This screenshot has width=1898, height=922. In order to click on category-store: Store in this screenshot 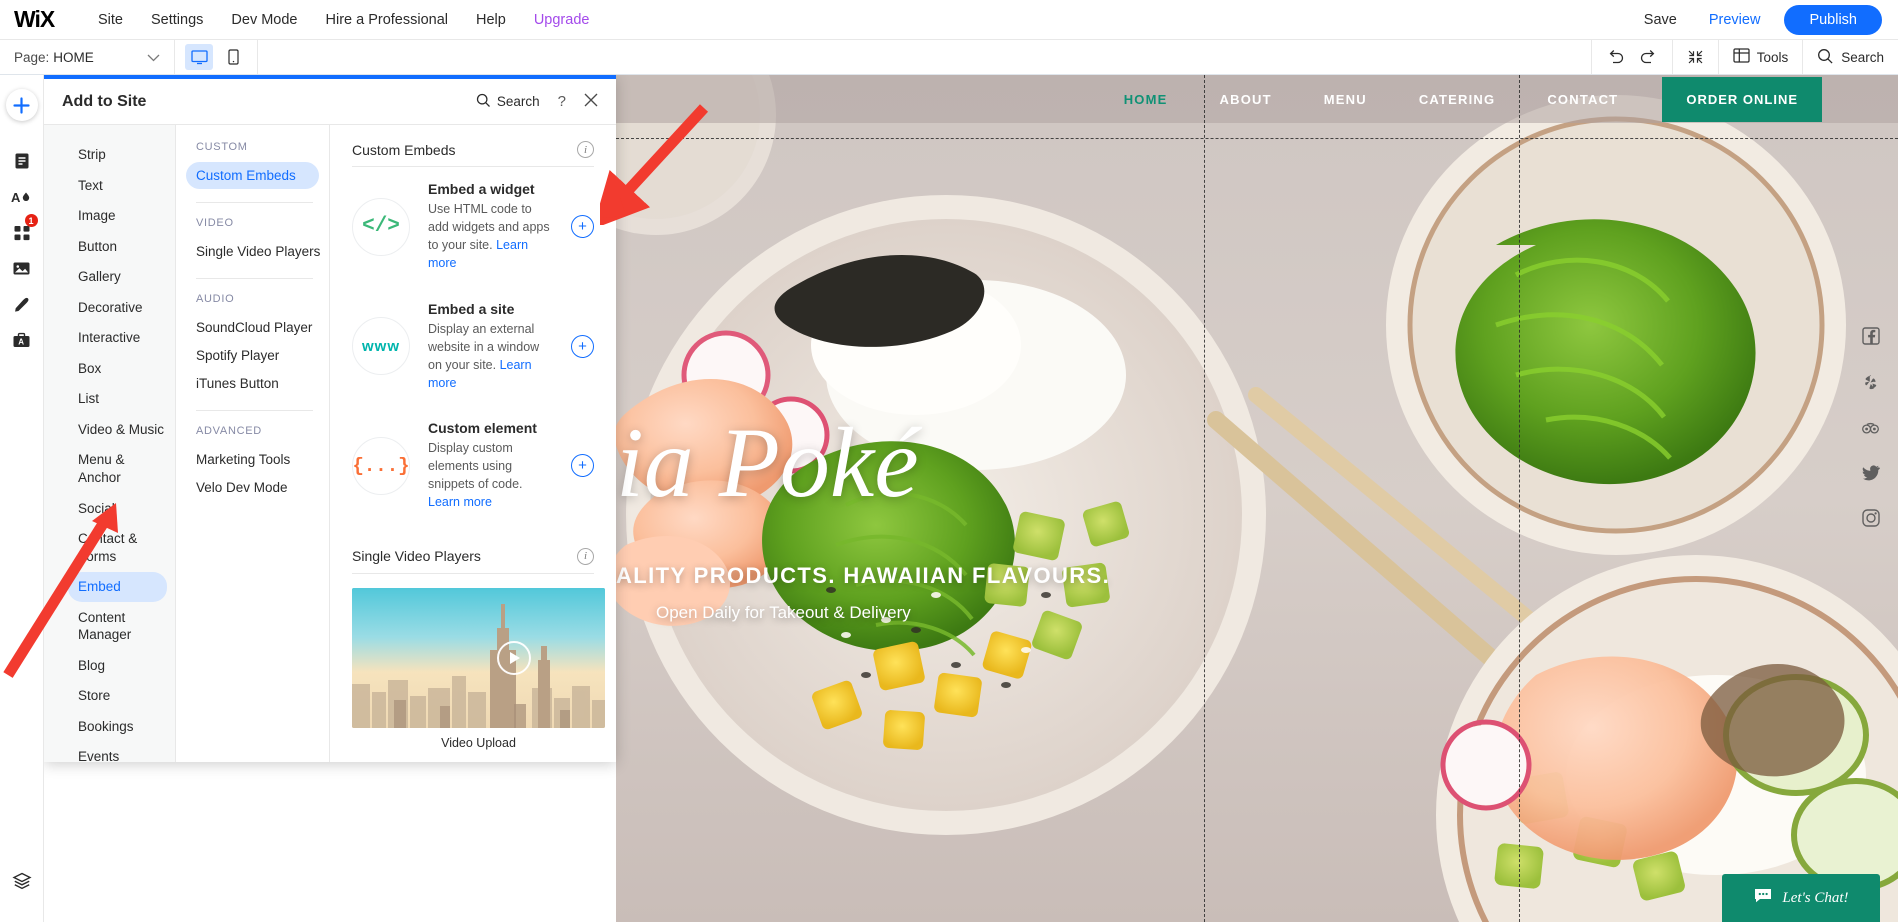, I will do `click(111, 696)`.